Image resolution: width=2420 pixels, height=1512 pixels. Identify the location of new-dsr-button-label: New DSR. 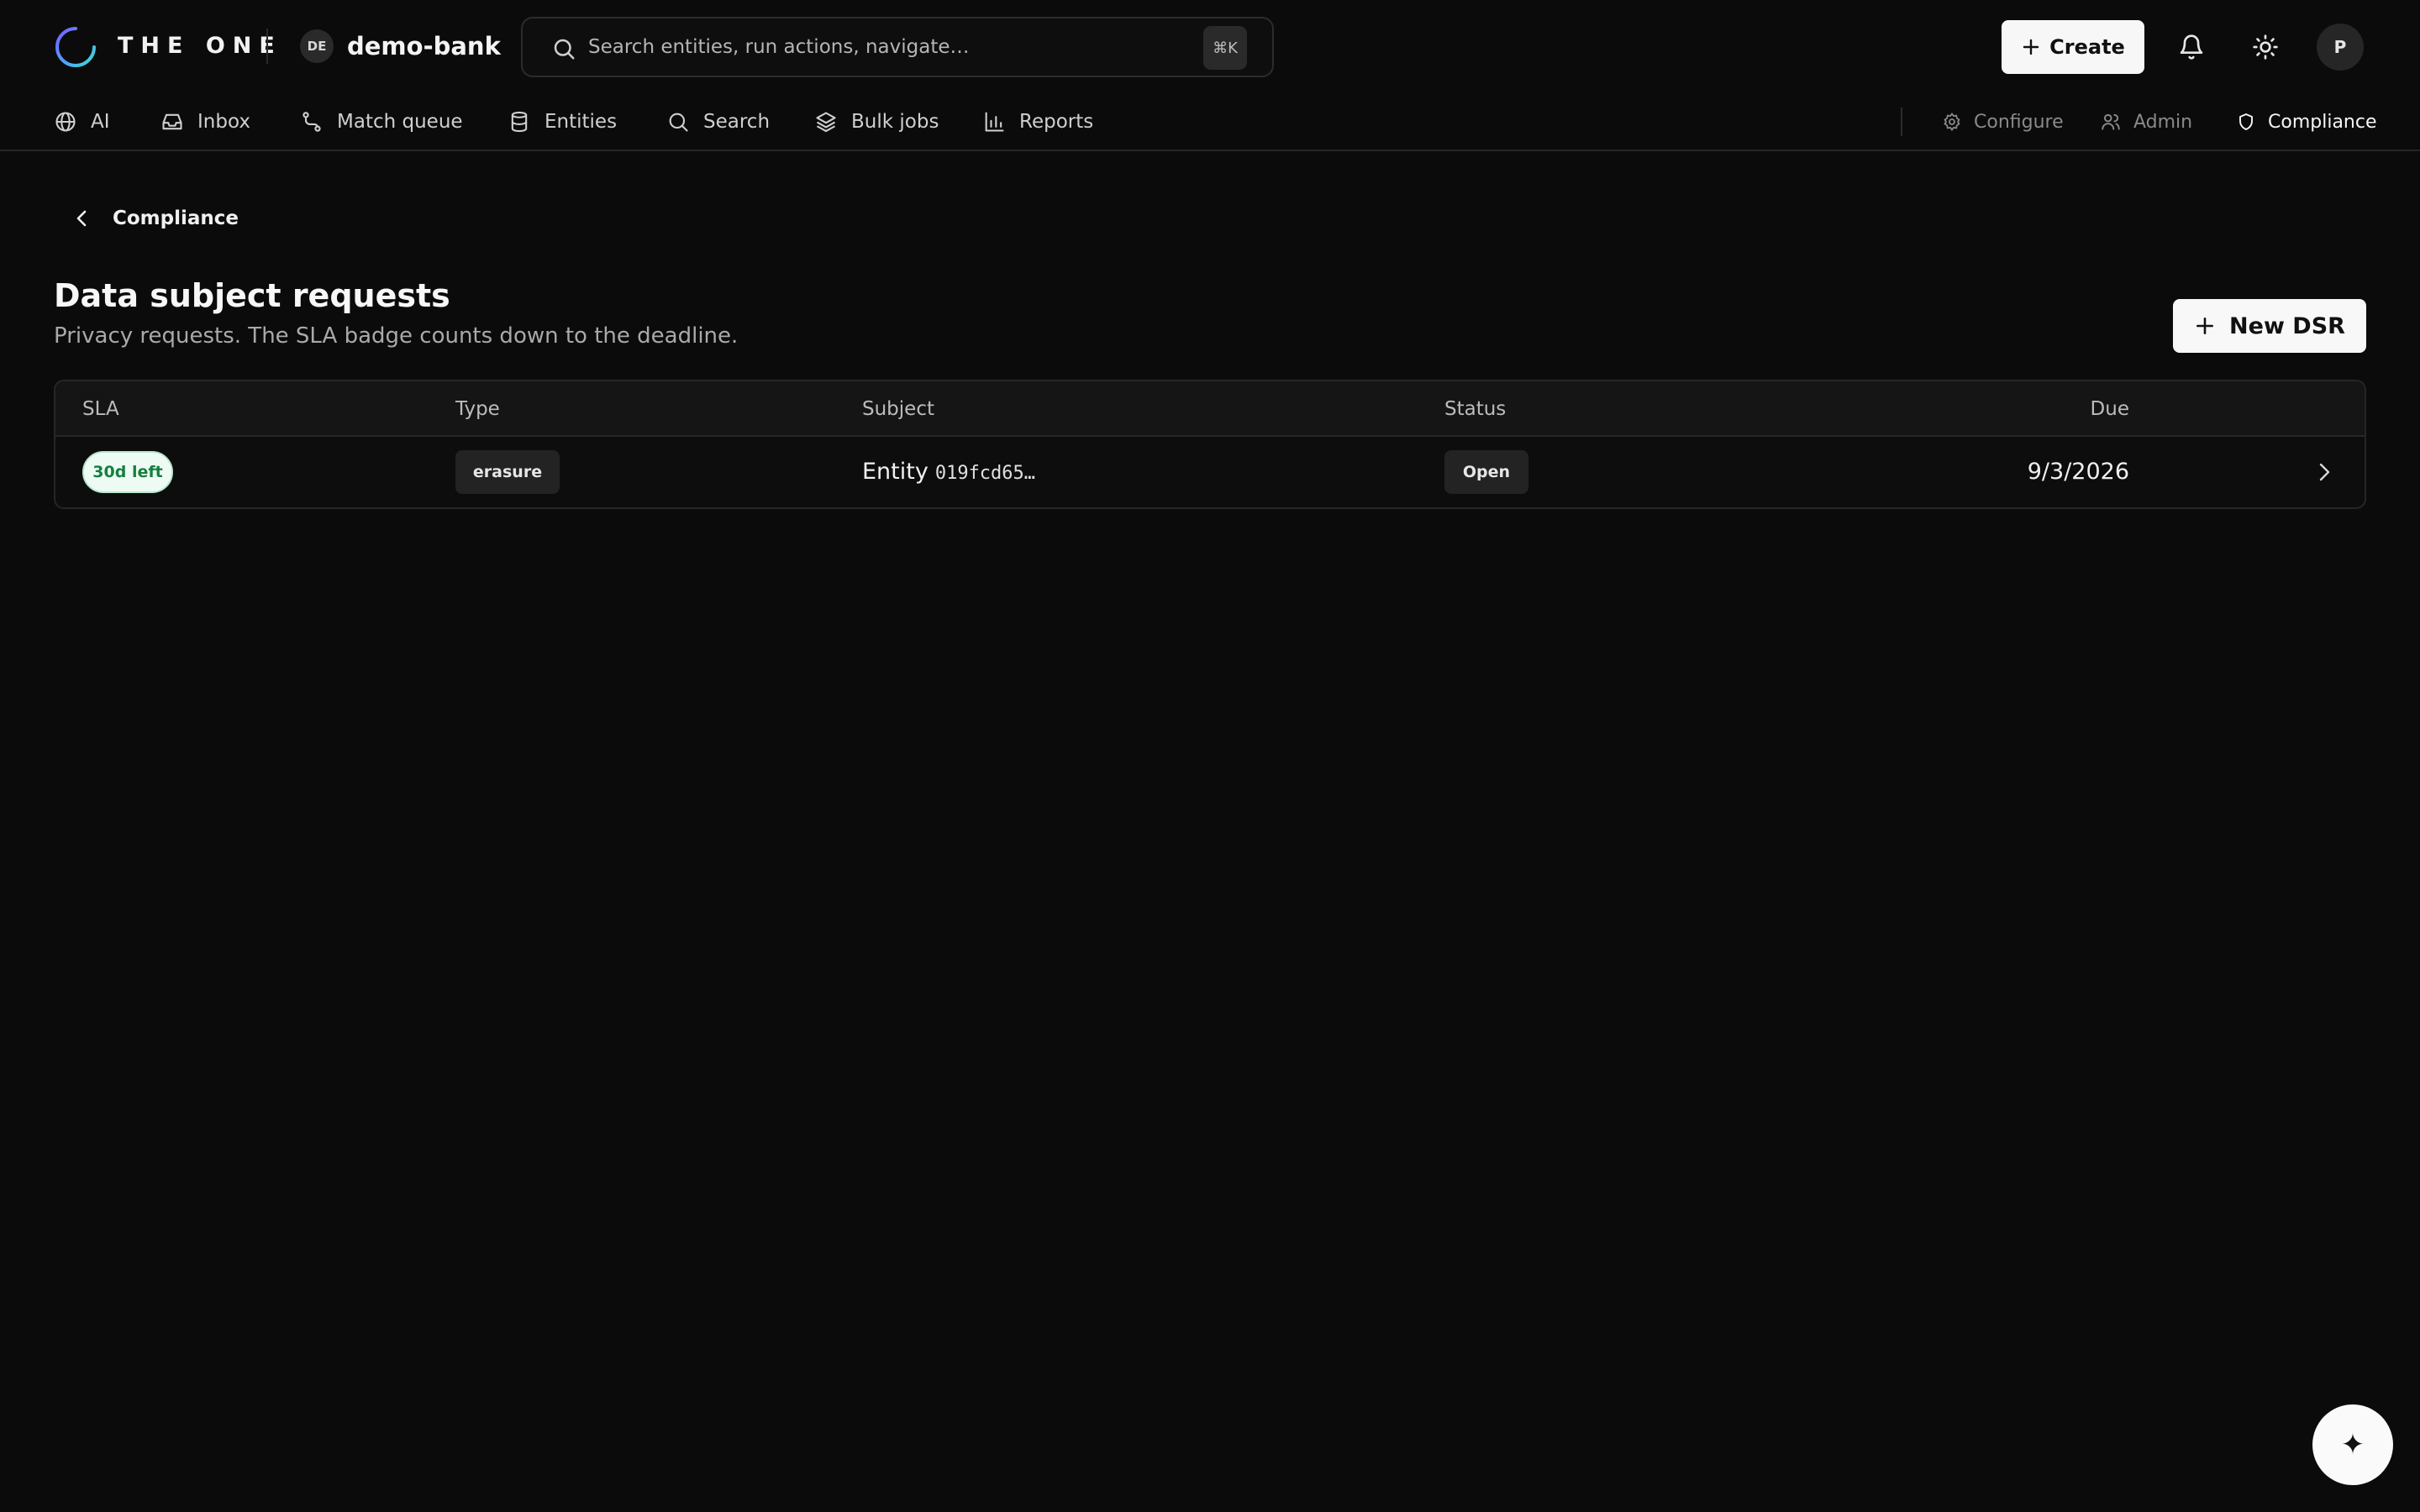
(2287, 325).